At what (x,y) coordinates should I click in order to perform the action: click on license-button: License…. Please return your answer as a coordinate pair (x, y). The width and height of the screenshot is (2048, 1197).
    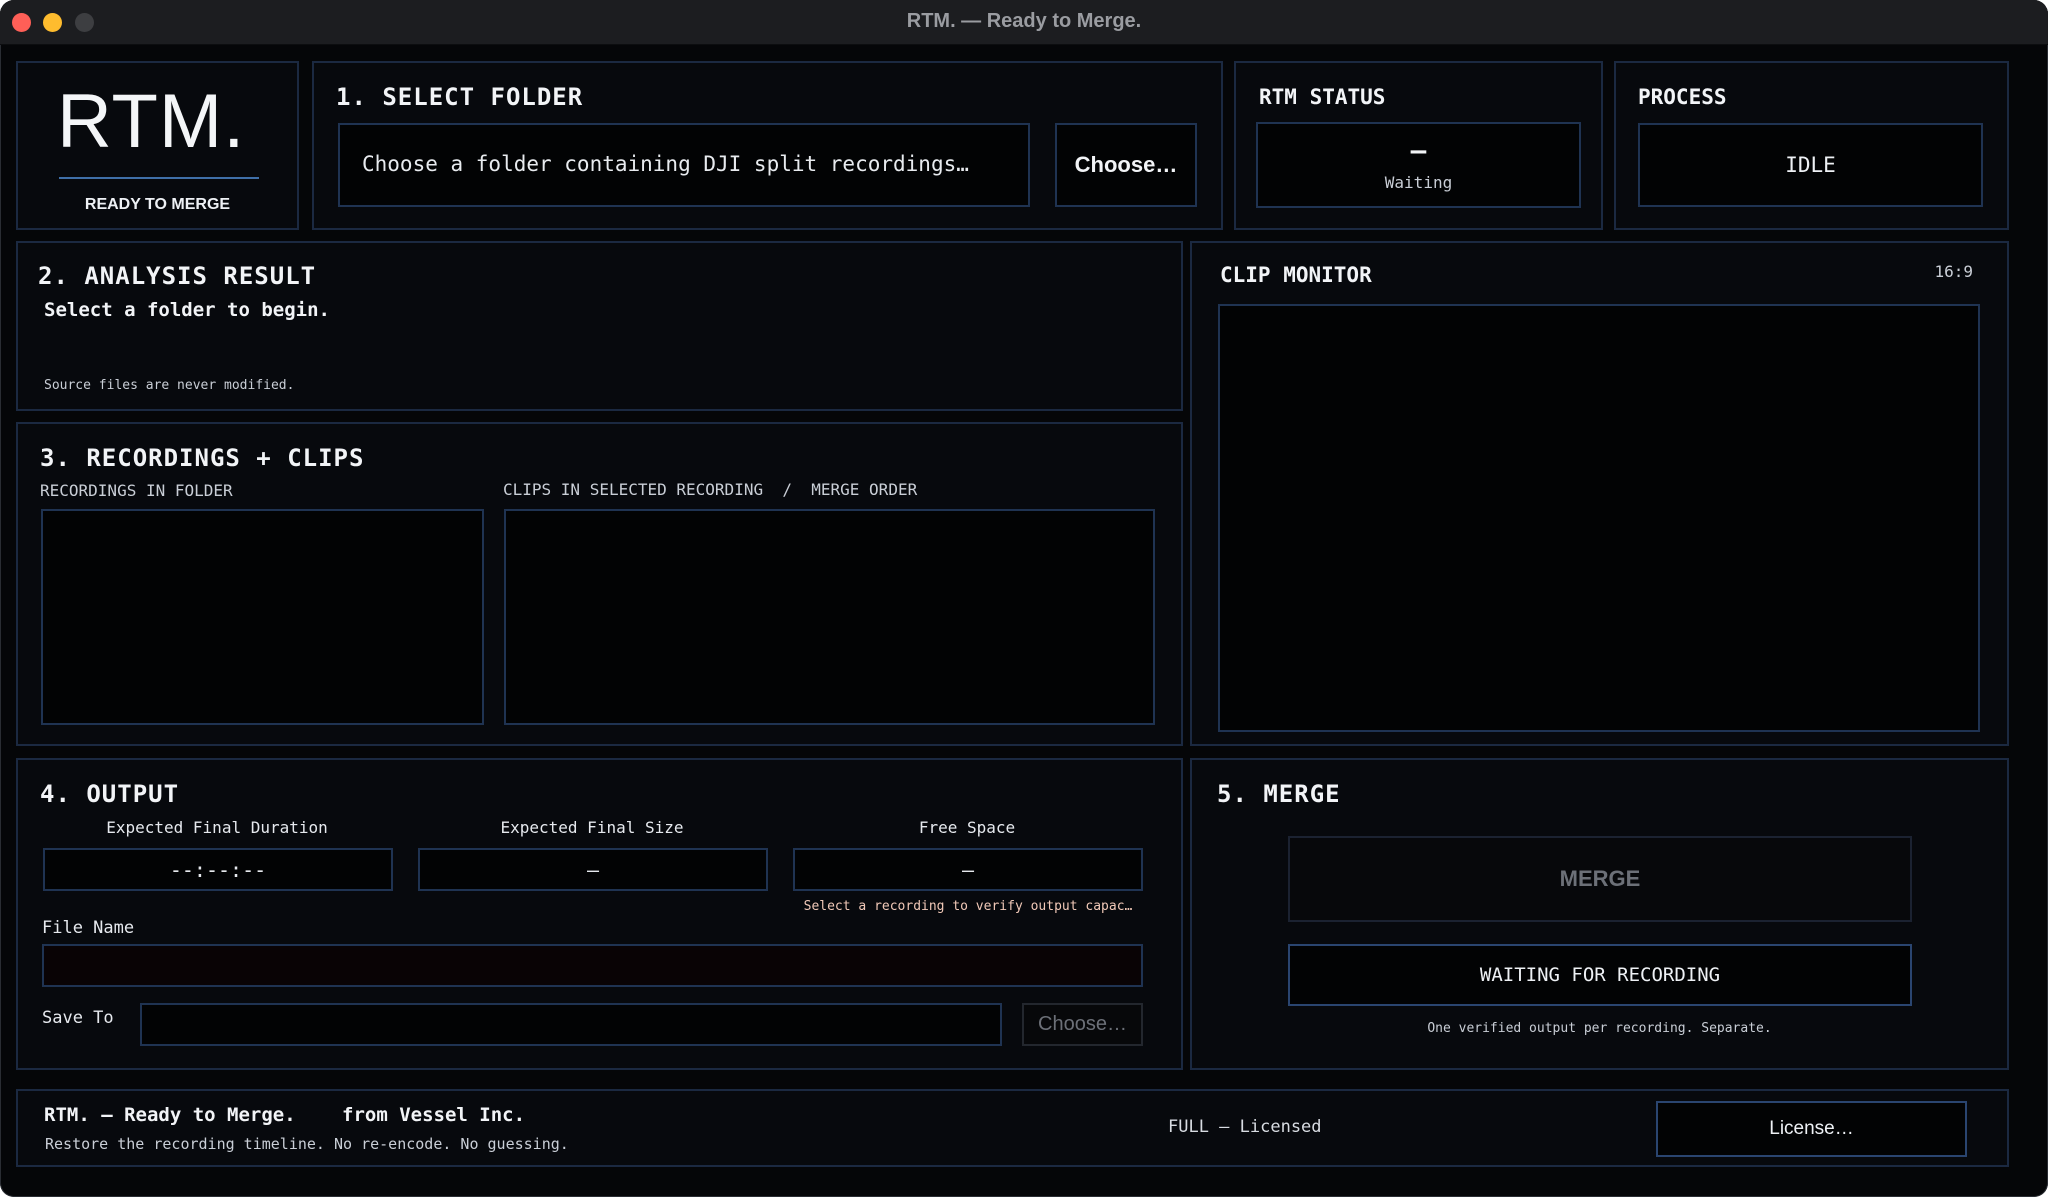
    Looking at the image, I should click on (1811, 1129).